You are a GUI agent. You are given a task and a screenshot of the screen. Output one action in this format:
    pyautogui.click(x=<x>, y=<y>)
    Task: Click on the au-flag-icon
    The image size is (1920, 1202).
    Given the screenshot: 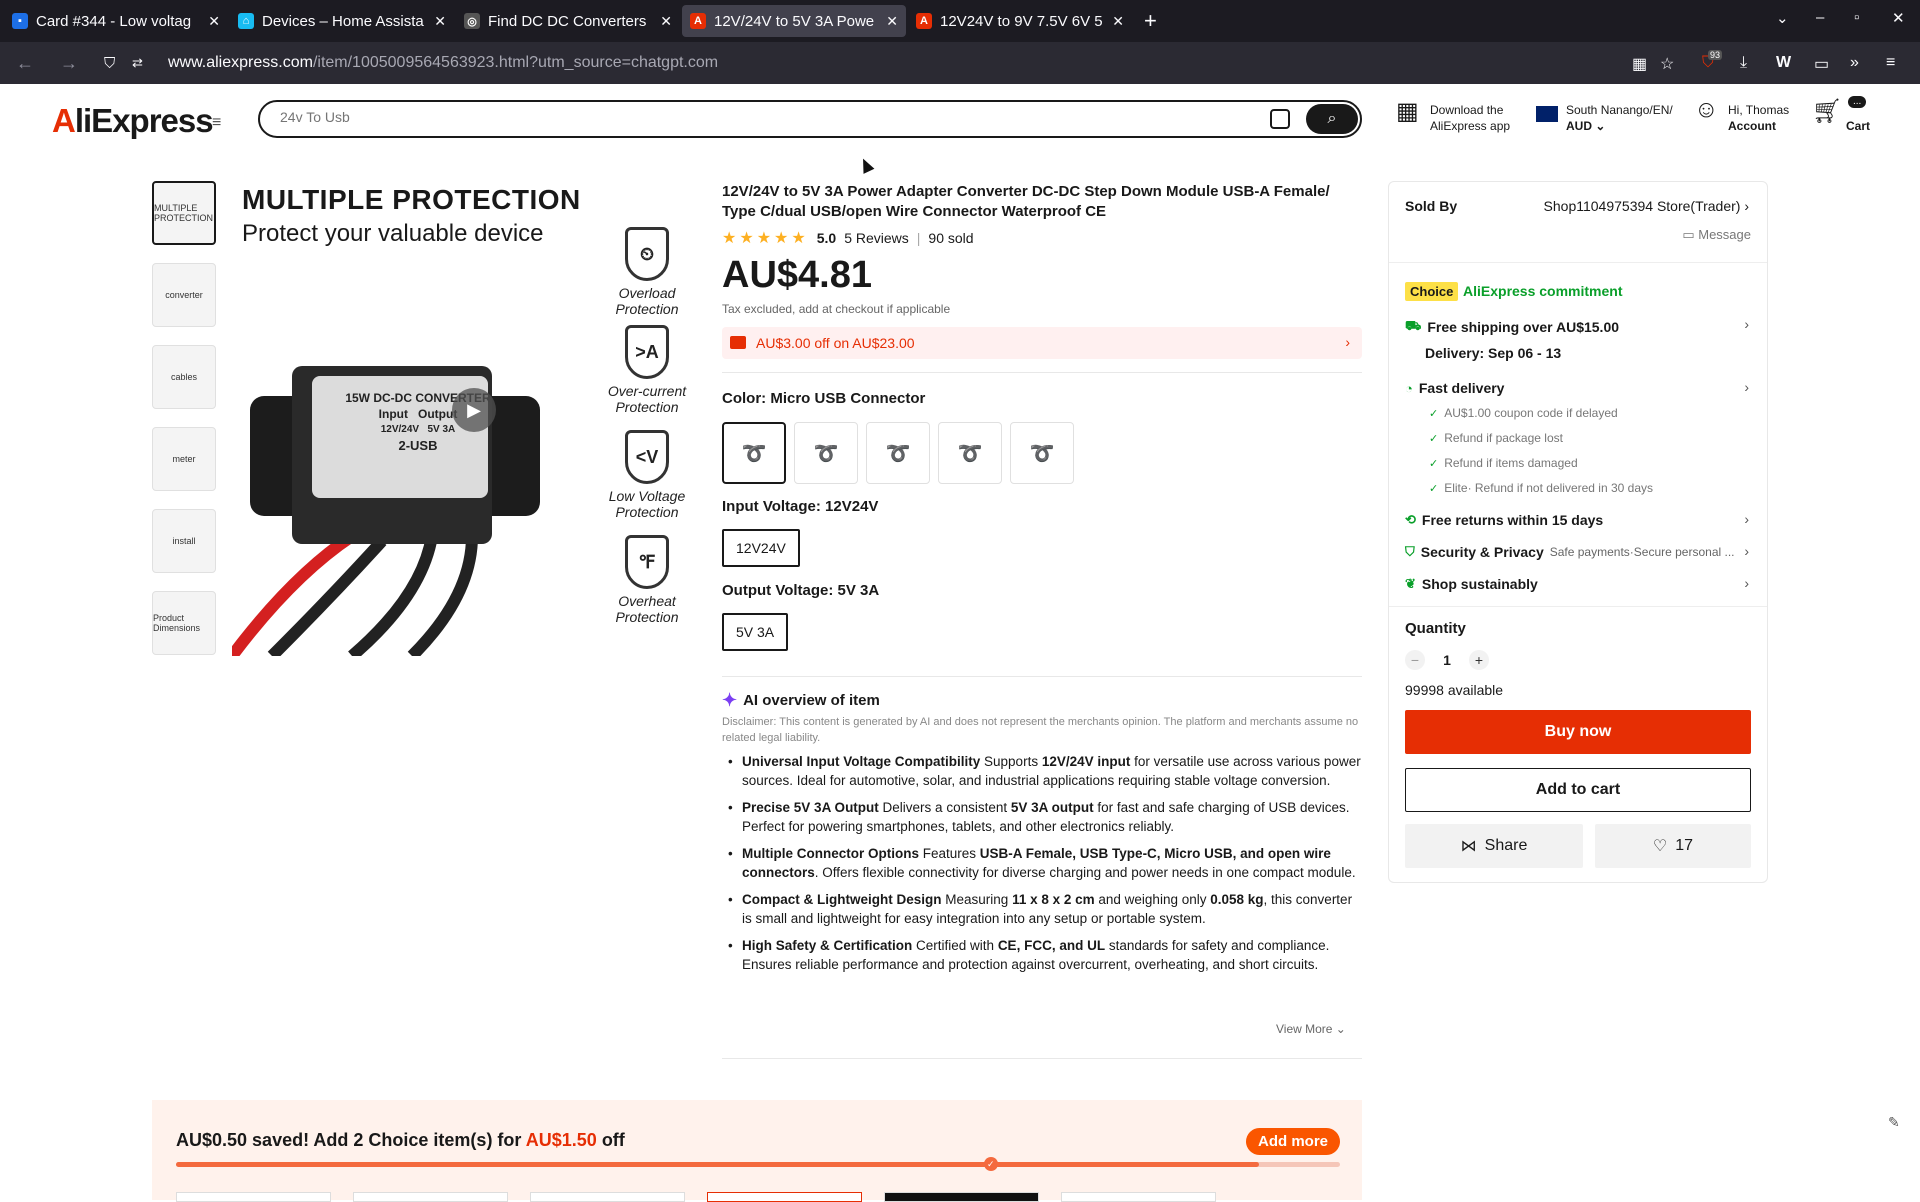 What is the action you would take?
    pyautogui.click(x=1547, y=114)
    